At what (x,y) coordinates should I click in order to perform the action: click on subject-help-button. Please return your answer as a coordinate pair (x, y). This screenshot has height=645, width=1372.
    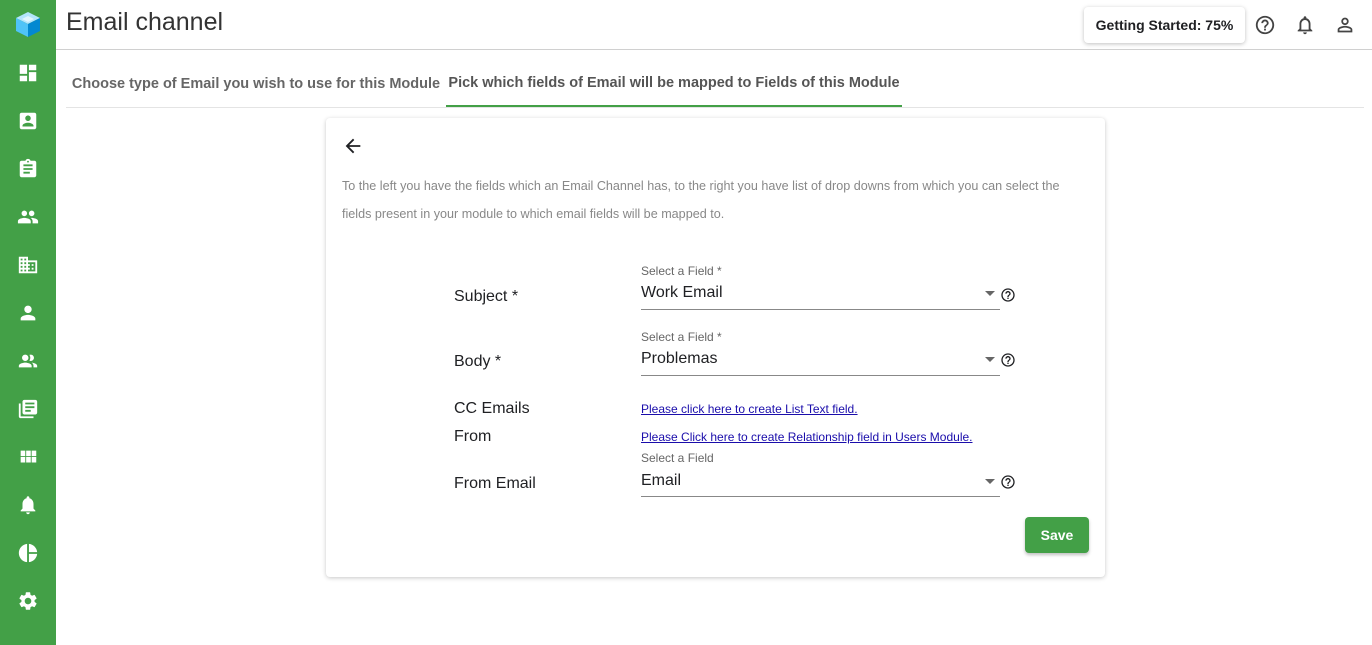
    Looking at the image, I should click on (1008, 295).